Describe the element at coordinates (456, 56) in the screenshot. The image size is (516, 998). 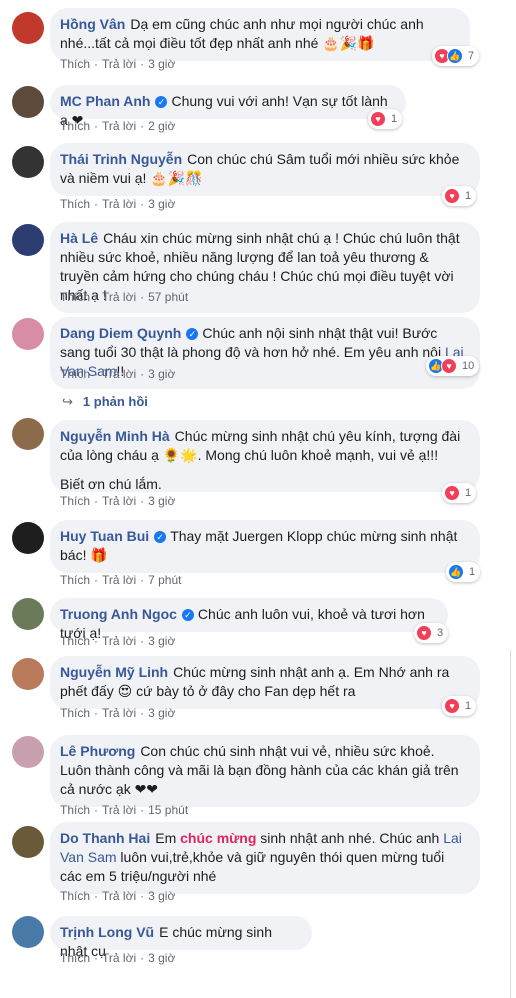
I see `reaction-summary: ♥ 👍 7` at that location.